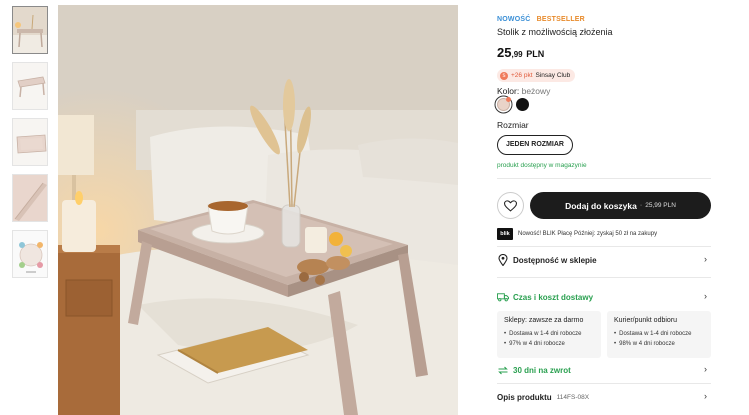  I want to click on size-label: Rozmiar, so click(513, 125).